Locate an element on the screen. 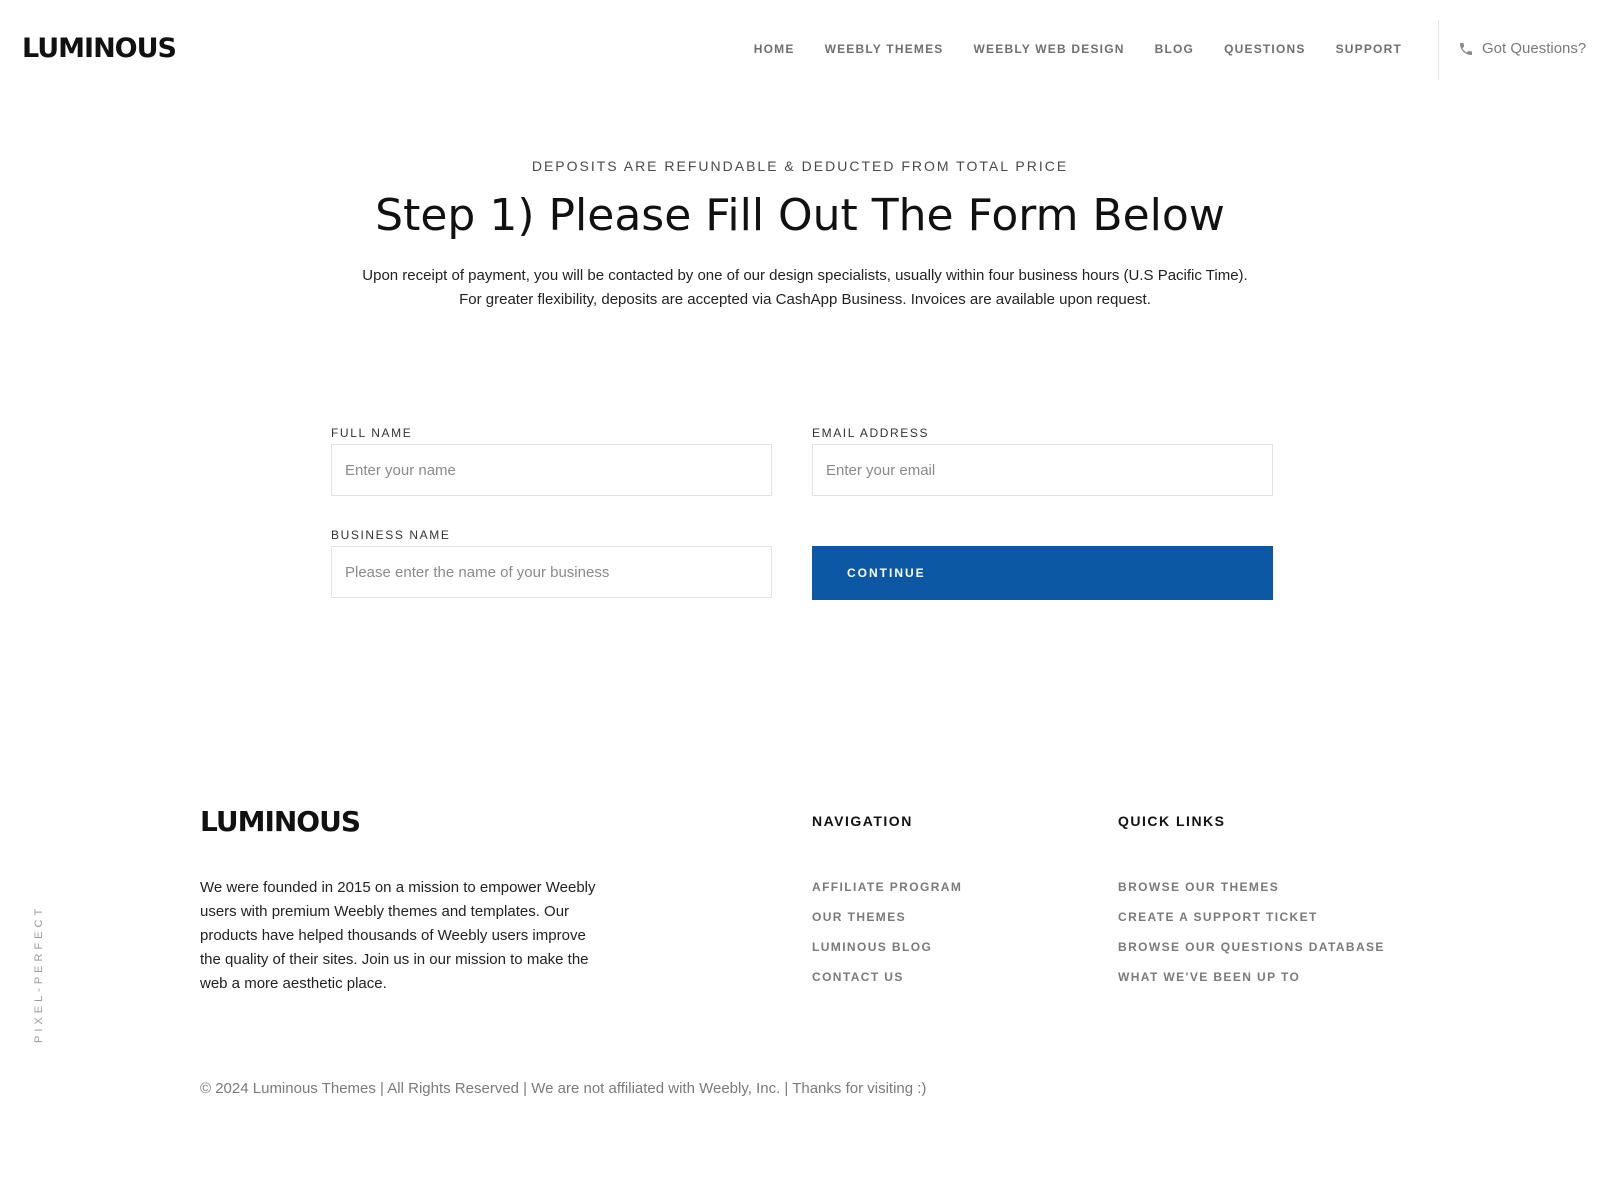  footer-link-luminous-blog: LUMINOUS BLOG is located at coordinates (872, 947).